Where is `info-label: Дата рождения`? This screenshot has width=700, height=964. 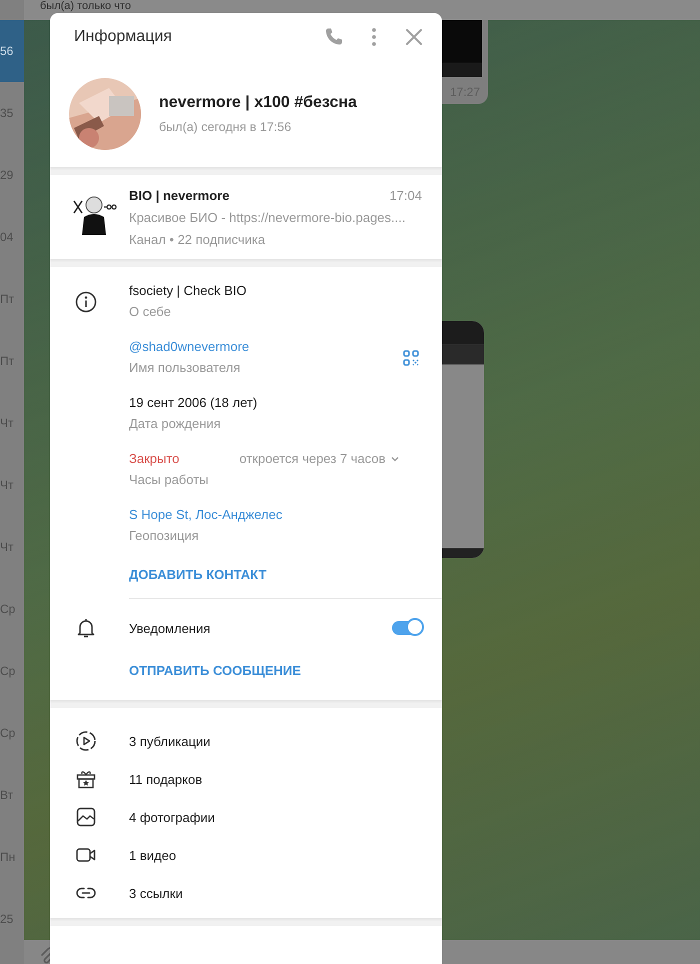 info-label: Дата рождения is located at coordinates (175, 423).